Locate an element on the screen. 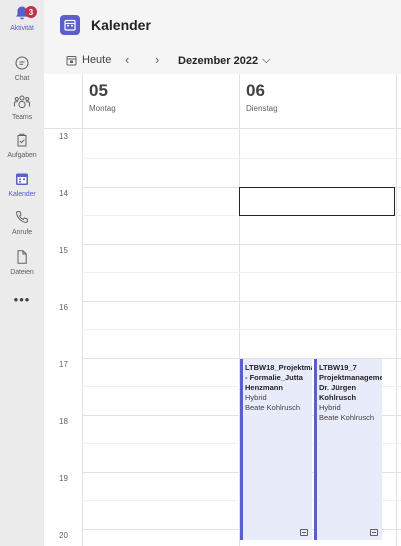 The image size is (401, 546). header-divider is located at coordinates (222, 128).